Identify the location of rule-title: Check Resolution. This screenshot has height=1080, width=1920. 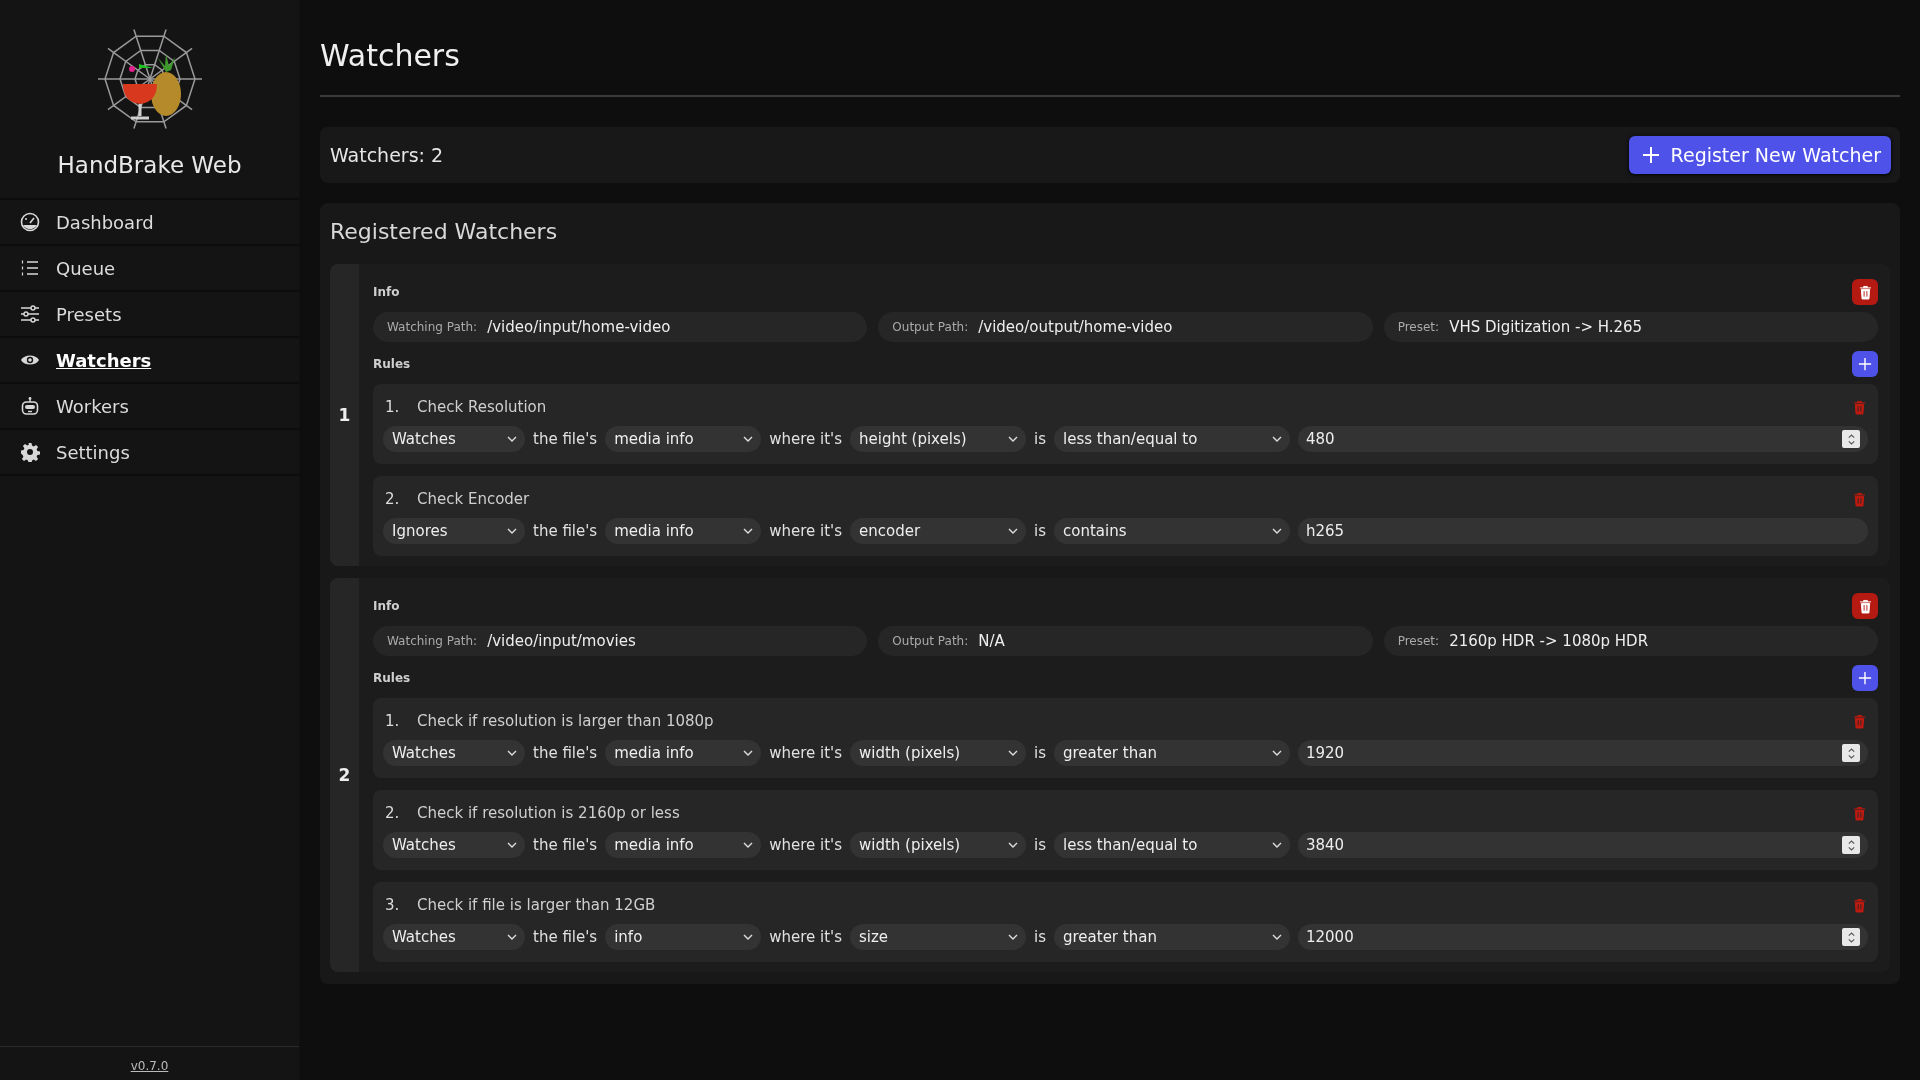
(482, 407).